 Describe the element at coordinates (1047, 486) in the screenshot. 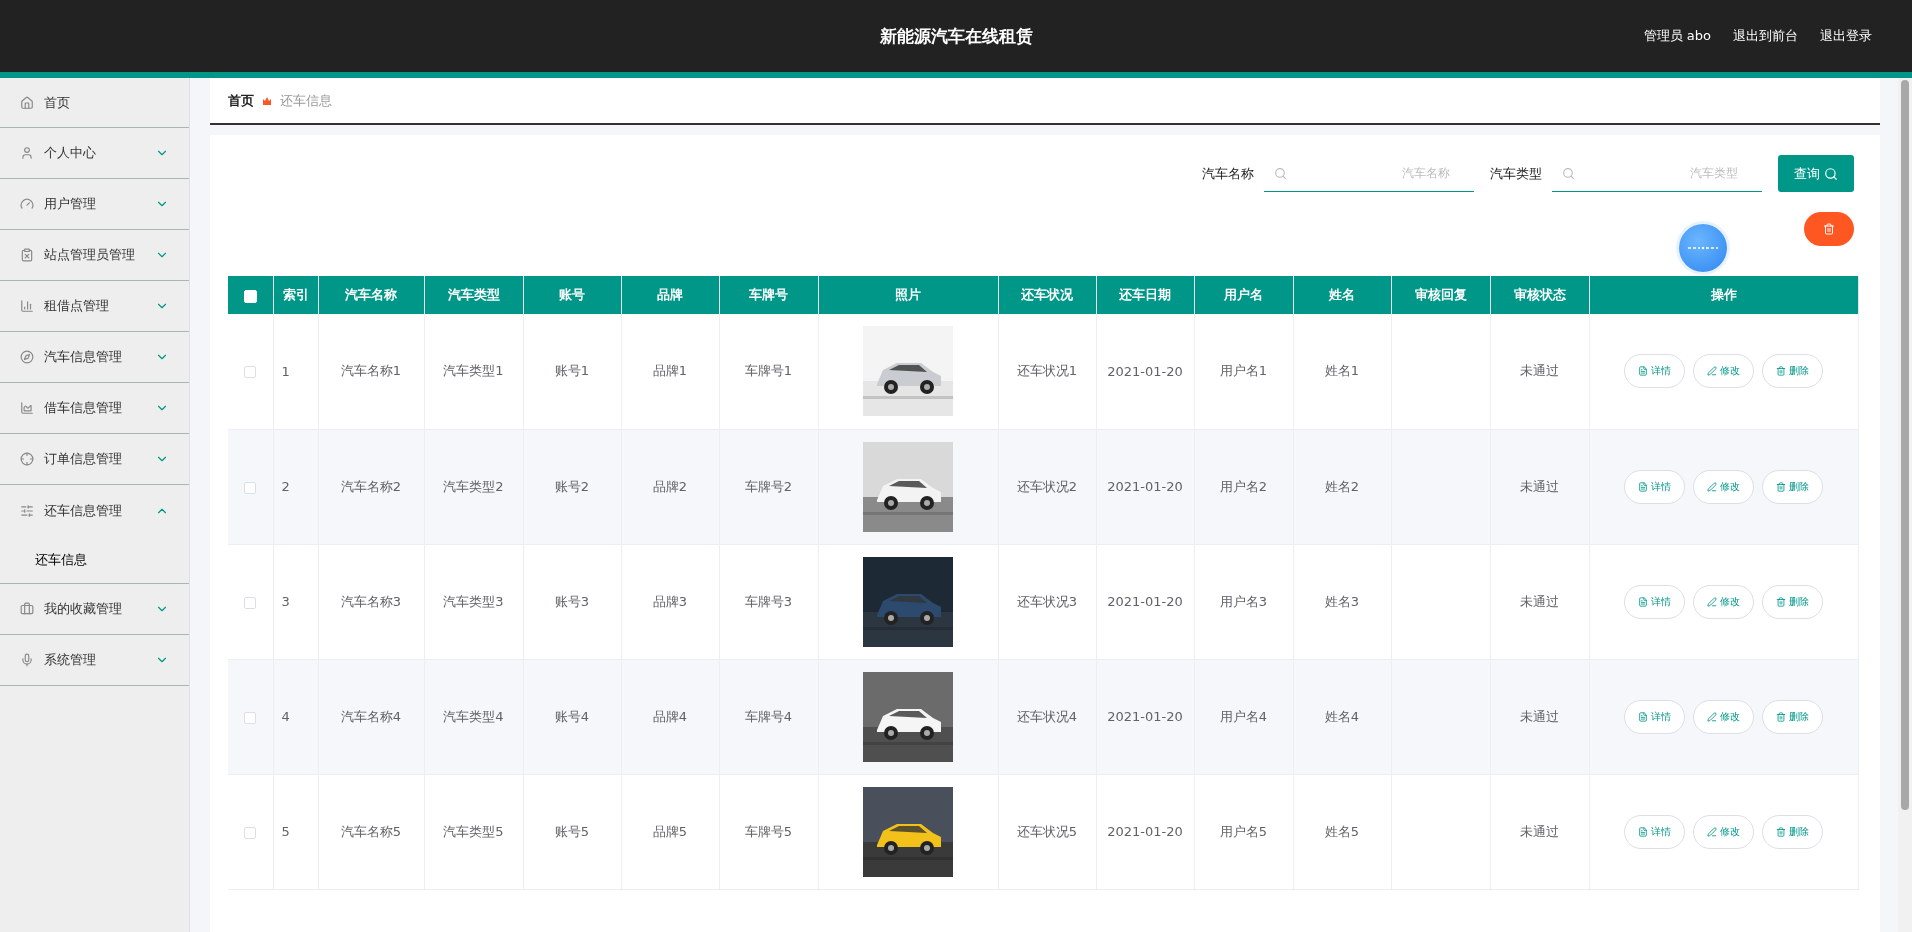

I see `table-cell: 还车状况2` at that location.